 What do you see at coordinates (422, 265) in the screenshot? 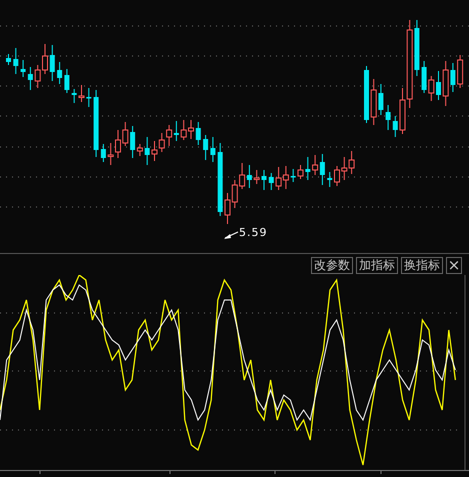
I see `indicator-button: 换指标` at bounding box center [422, 265].